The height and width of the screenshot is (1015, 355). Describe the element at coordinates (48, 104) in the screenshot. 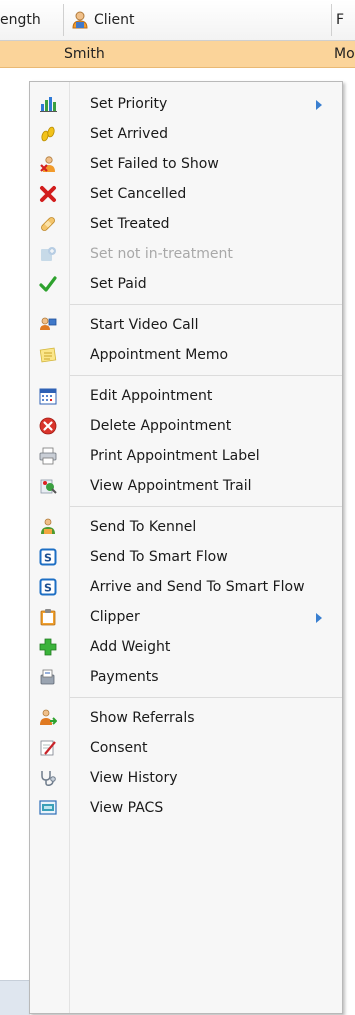

I see `bar-chart-icon` at that location.